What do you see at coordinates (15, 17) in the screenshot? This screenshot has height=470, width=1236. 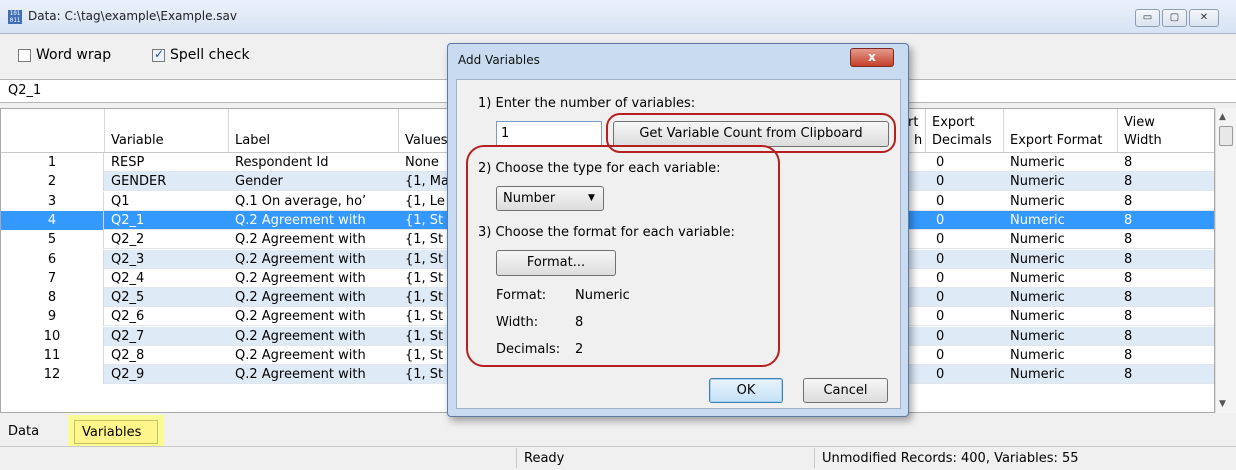 I see `app-icon: 101 011` at bounding box center [15, 17].